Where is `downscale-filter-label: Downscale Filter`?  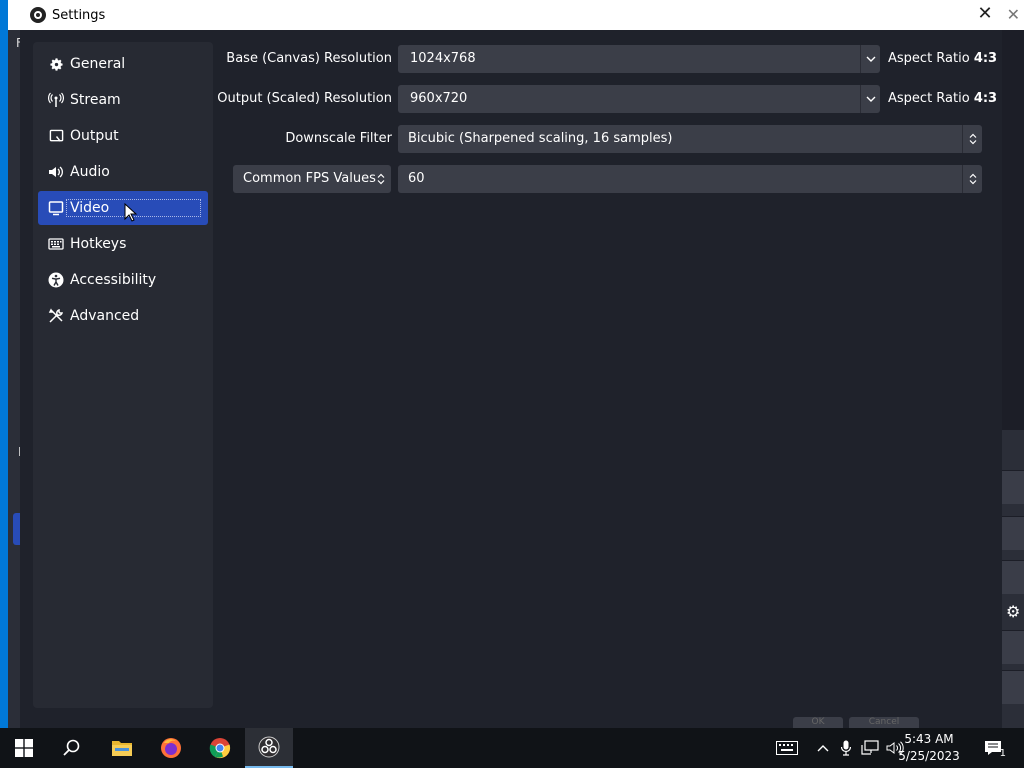
downscale-filter-label: Downscale Filter is located at coordinates (338, 138).